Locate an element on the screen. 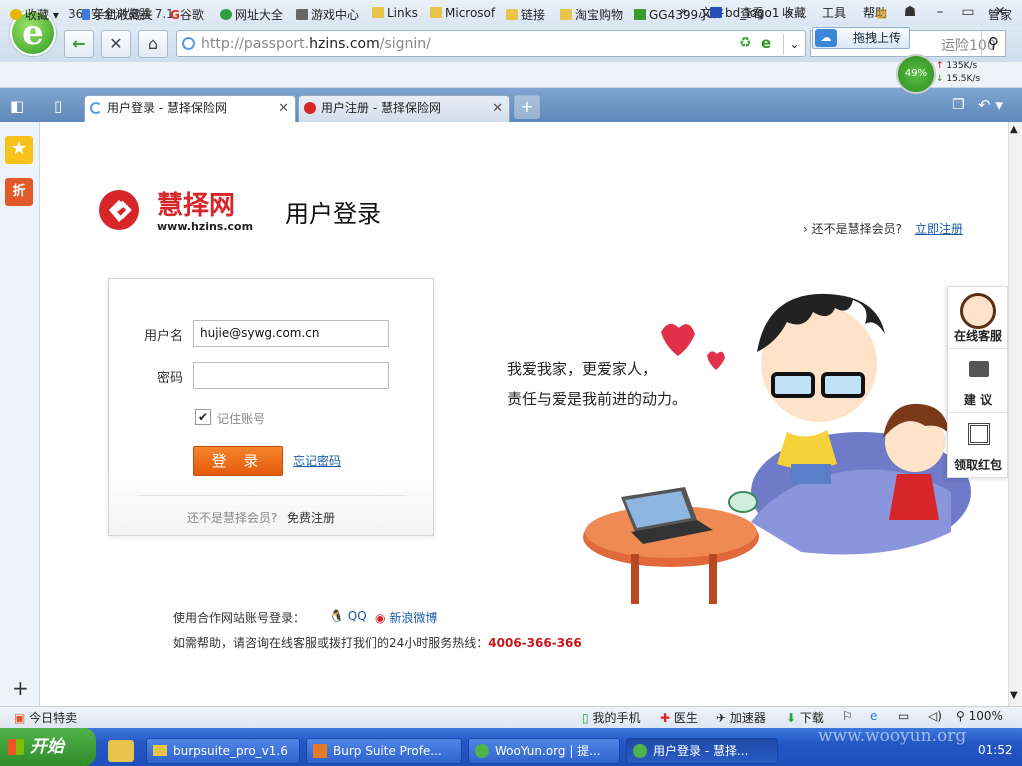 Image resolution: width=1022 pixels, height=766 pixels. stop-button: ✕ is located at coordinates (116, 44).